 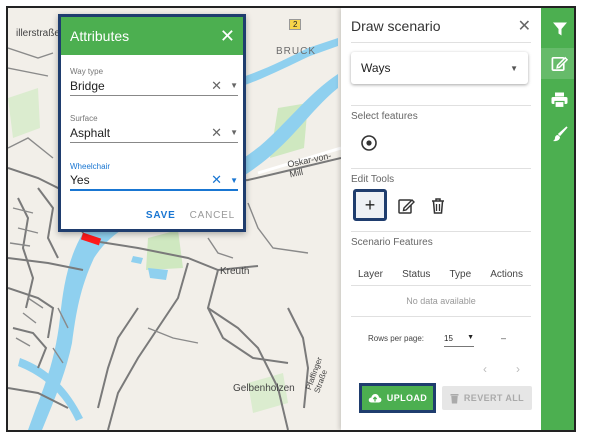 I want to click on page-range: –, so click(x=504, y=338).